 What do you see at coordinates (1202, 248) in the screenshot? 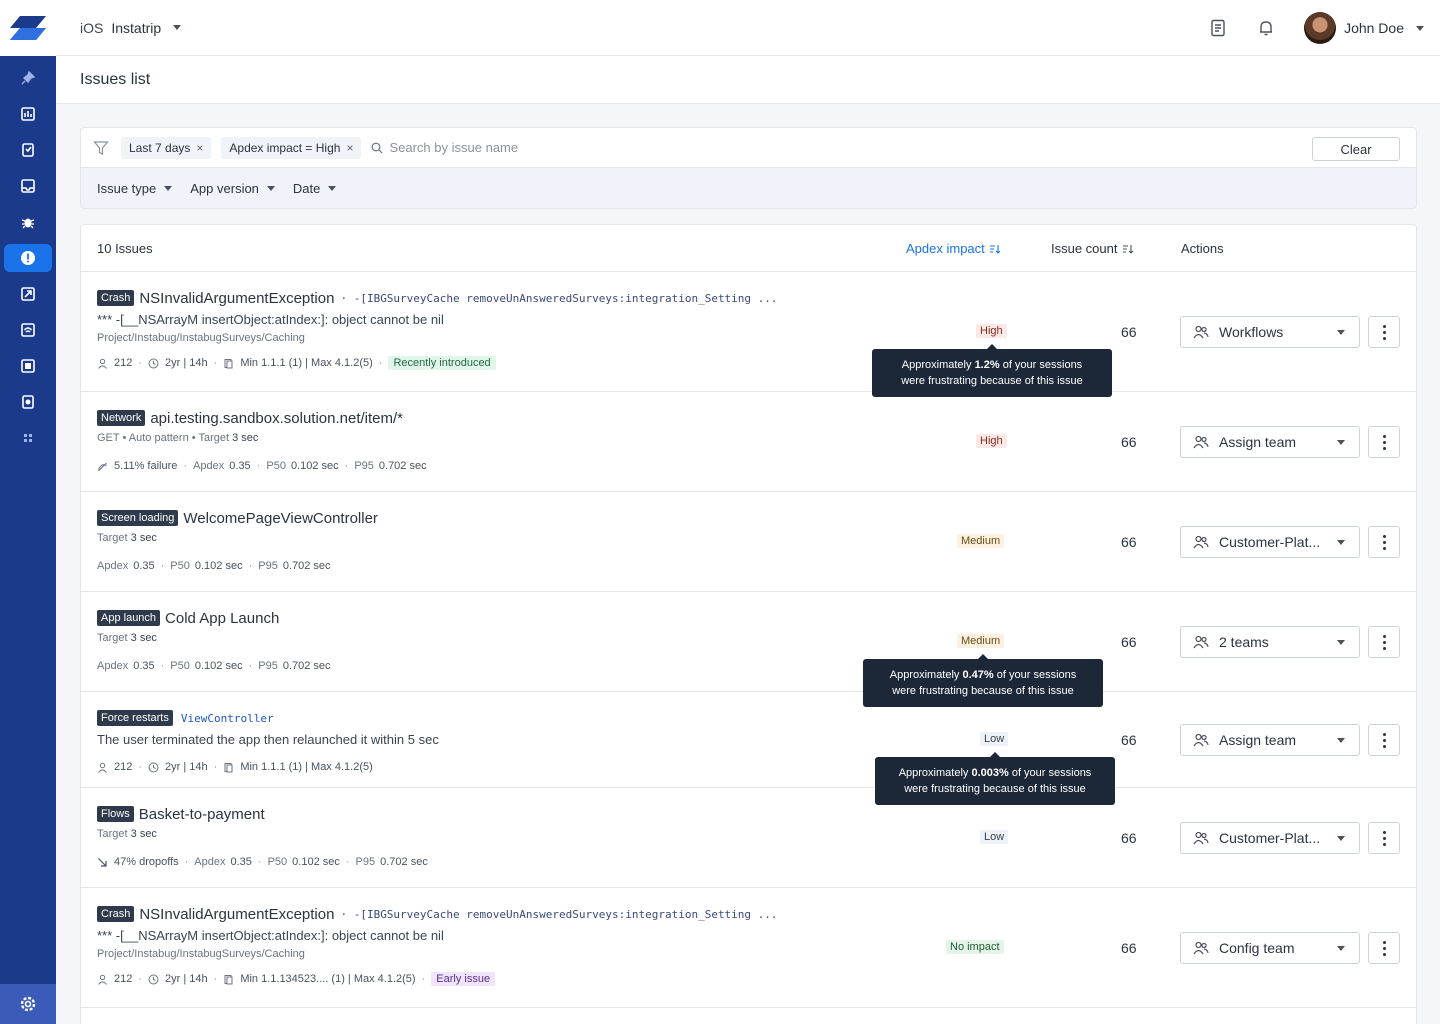
I see `actions-column-header: Actions` at bounding box center [1202, 248].